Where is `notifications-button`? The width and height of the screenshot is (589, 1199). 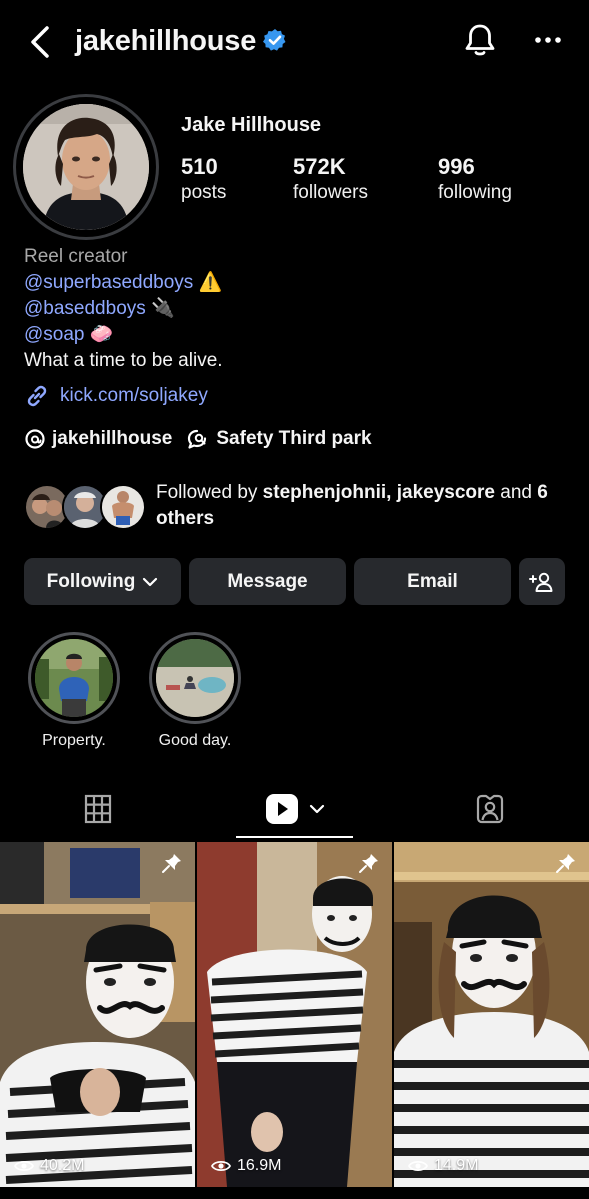
notifications-button is located at coordinates (480, 40).